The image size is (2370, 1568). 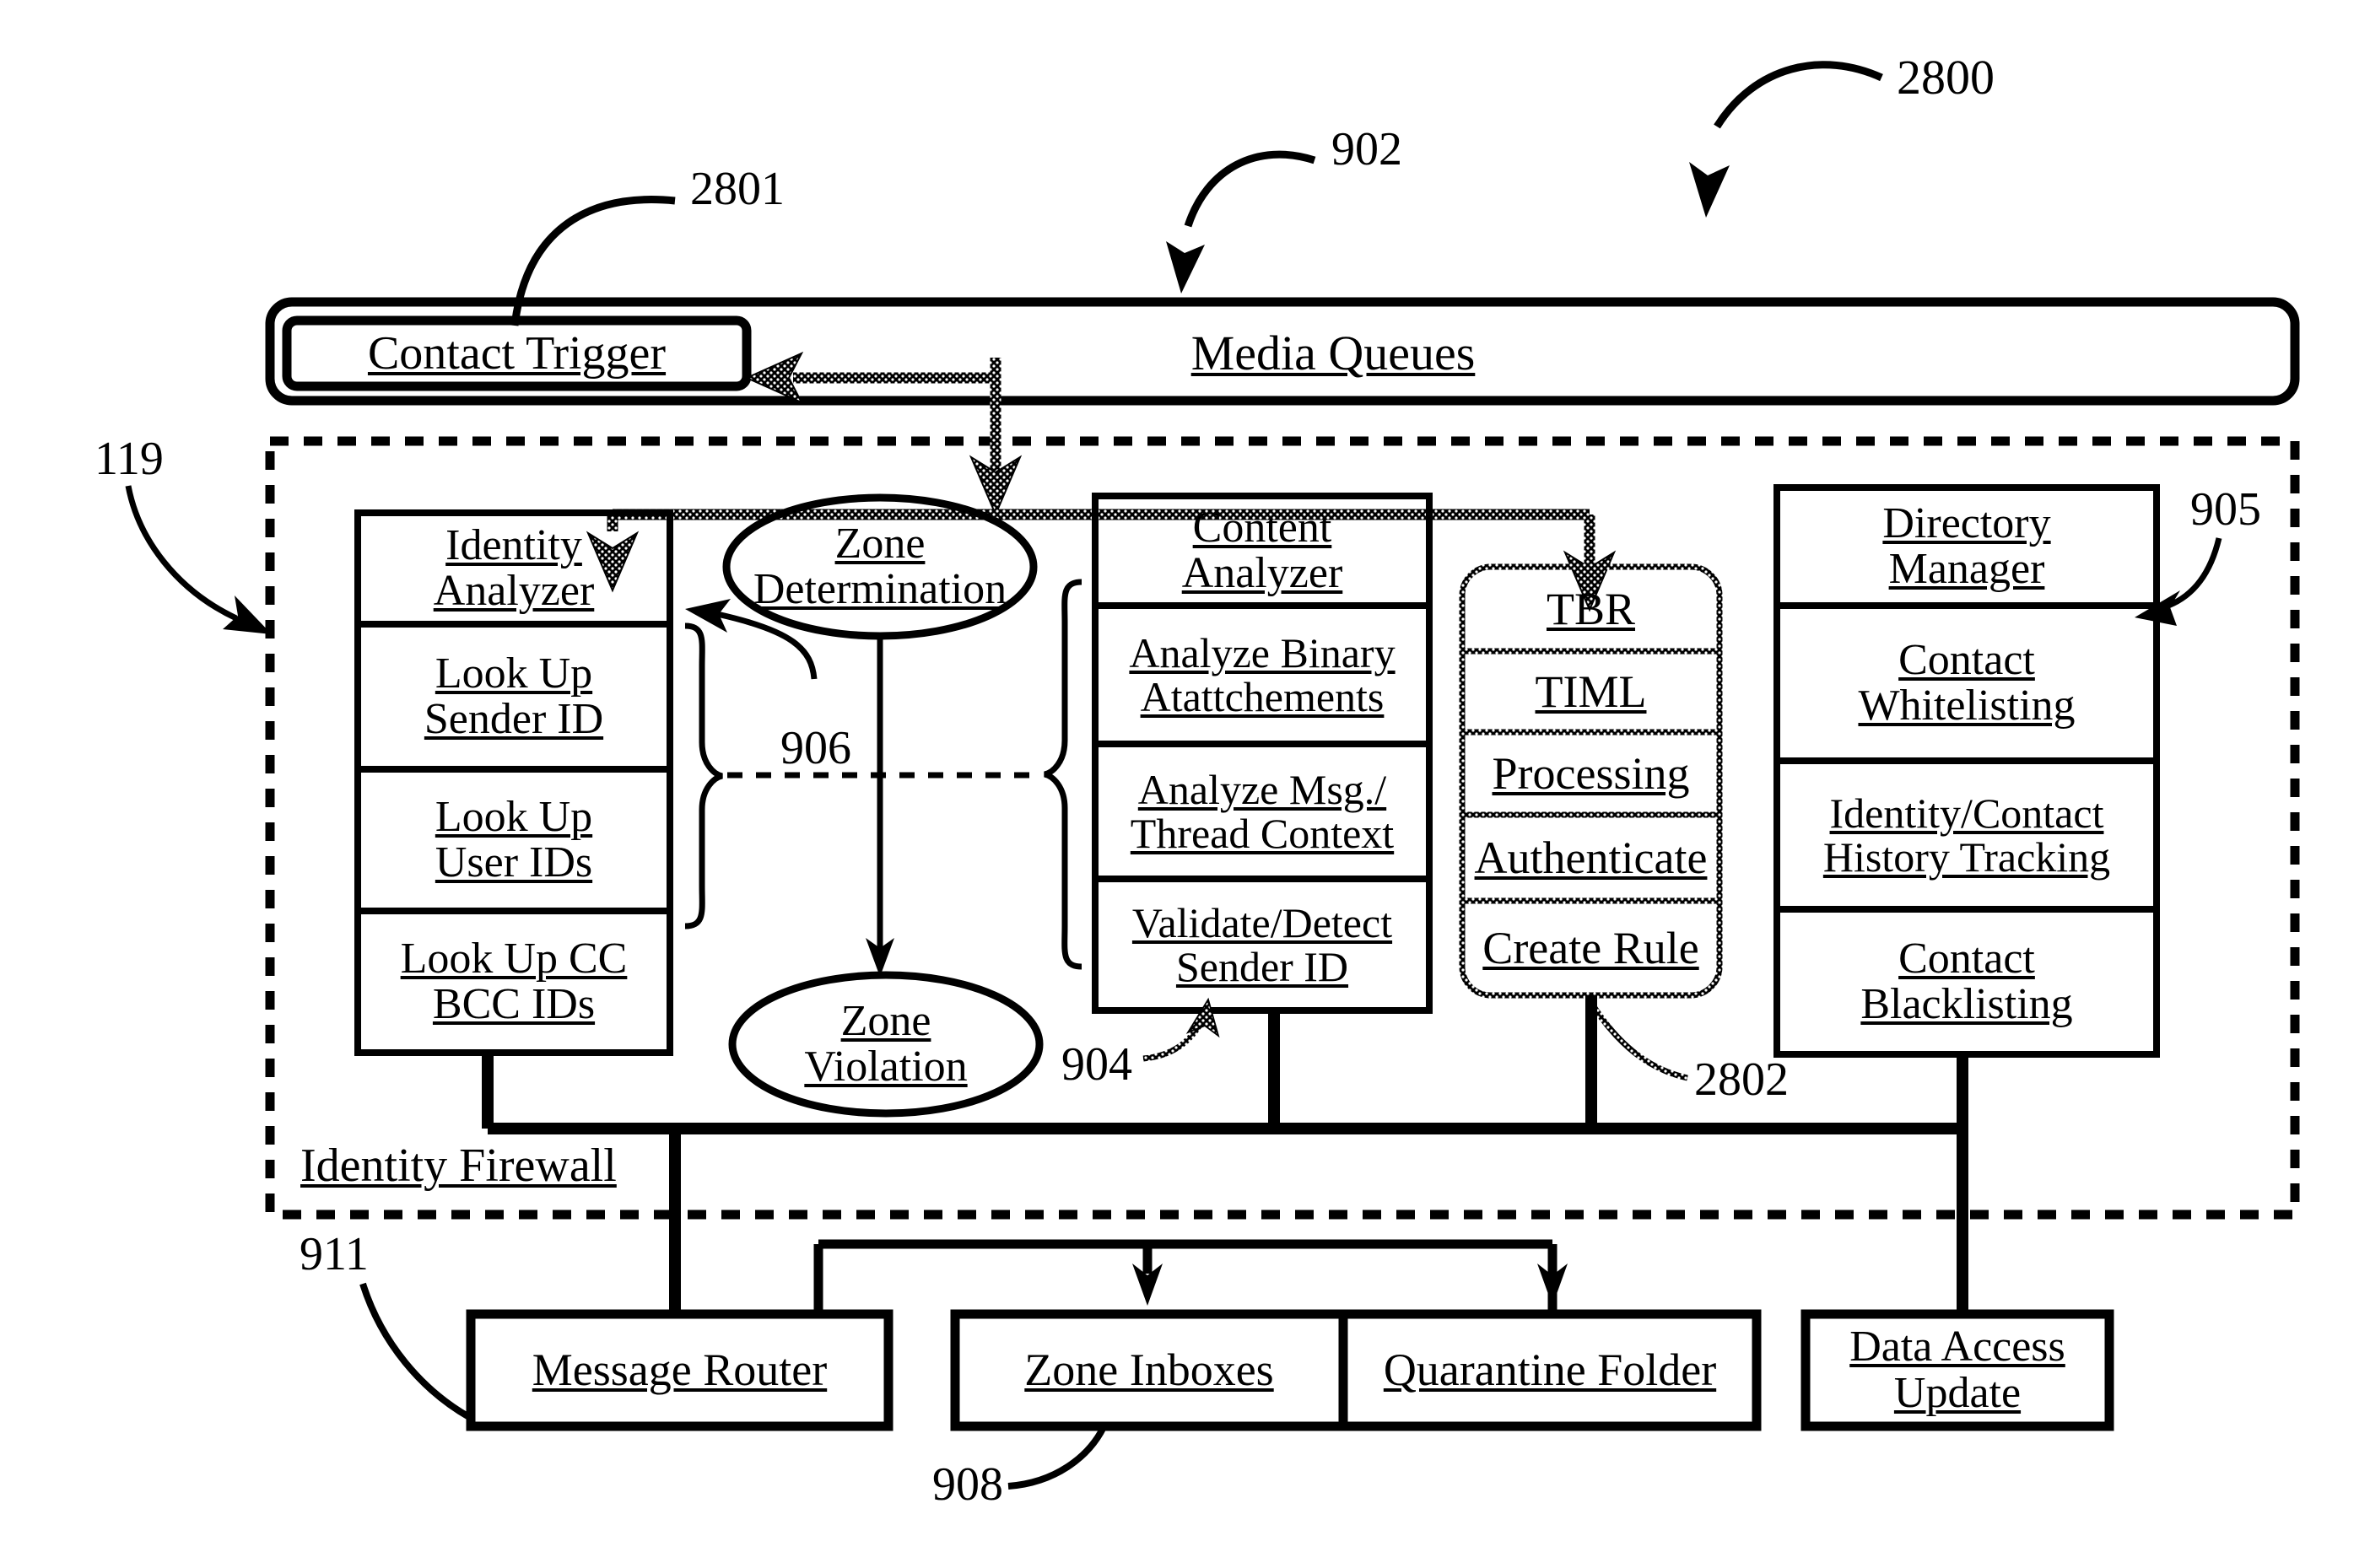 What do you see at coordinates (1149, 1370) in the screenshot?
I see `zone-inboxes-label: Zone Inboxes` at bounding box center [1149, 1370].